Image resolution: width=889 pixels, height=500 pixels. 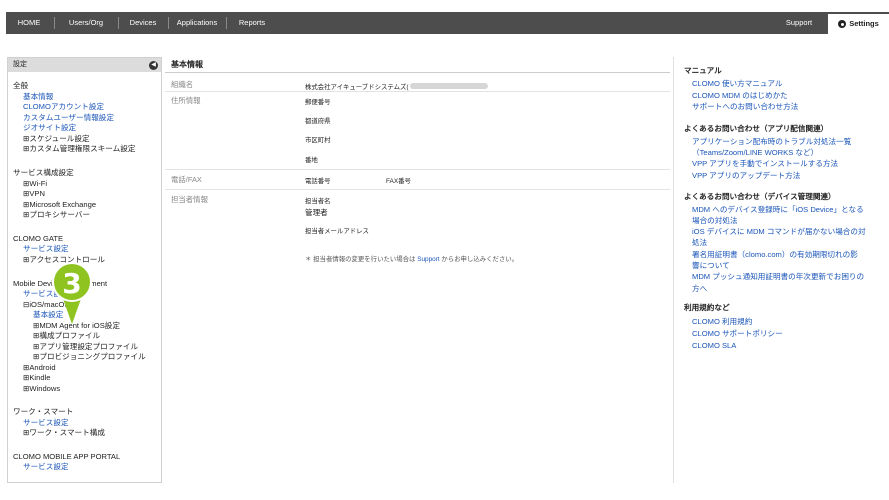 What do you see at coordinates (711, 266) in the screenshot?
I see `help-link: 響について` at bounding box center [711, 266].